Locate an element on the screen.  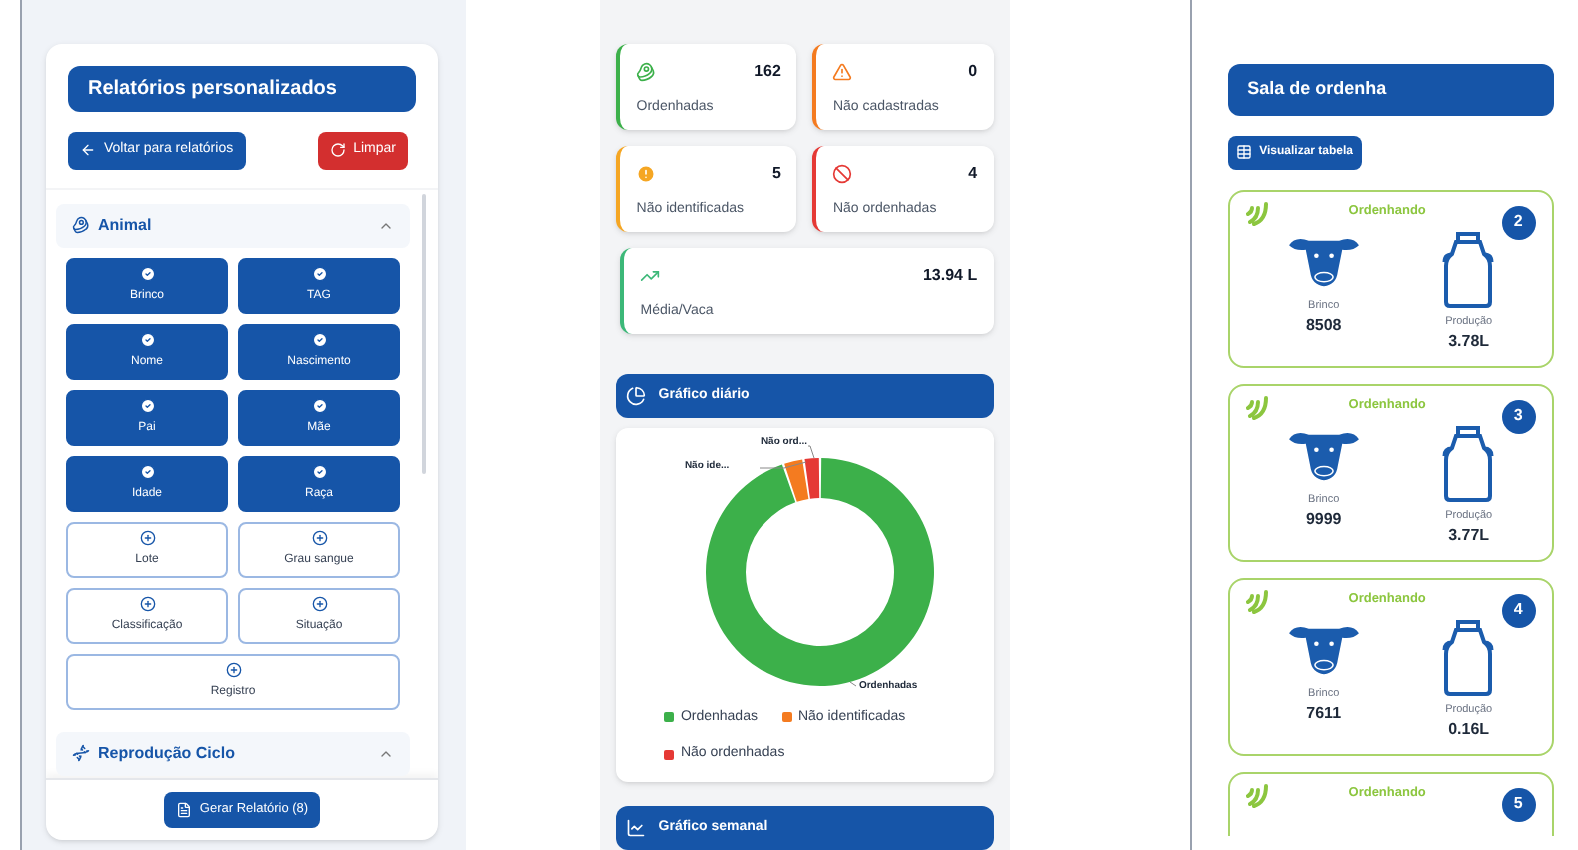
leader-line is located at coordinates (854, 683).